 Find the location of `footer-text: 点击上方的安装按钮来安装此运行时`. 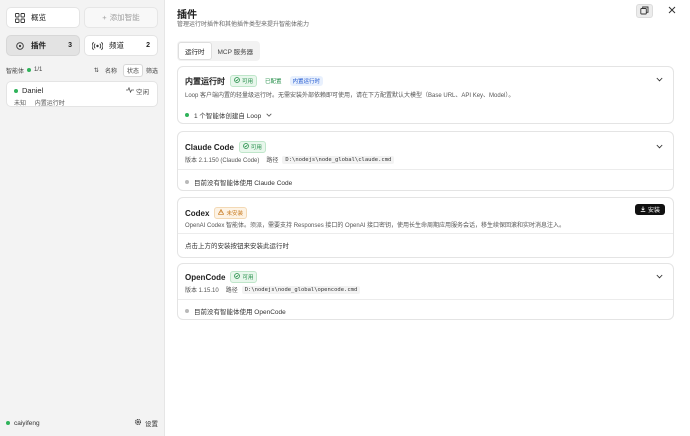

footer-text: 点击上方的安装按钮来安装此运行时 is located at coordinates (237, 246).